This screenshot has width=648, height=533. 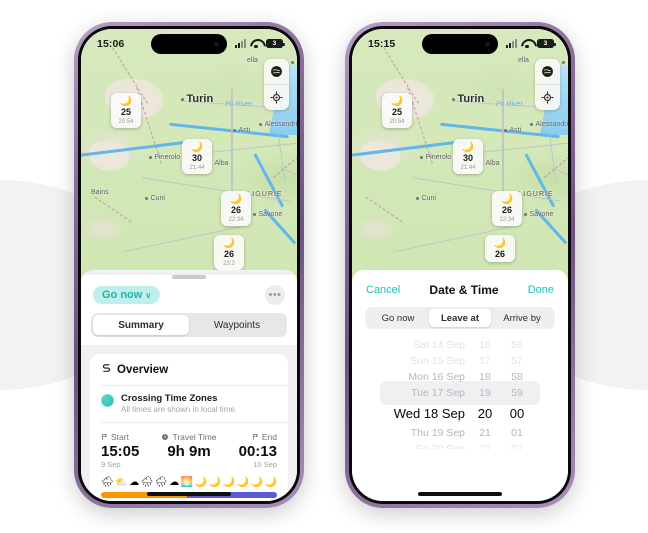 What do you see at coordinates (122, 295) in the screenshot?
I see `go-now-label: Go now` at bounding box center [122, 295].